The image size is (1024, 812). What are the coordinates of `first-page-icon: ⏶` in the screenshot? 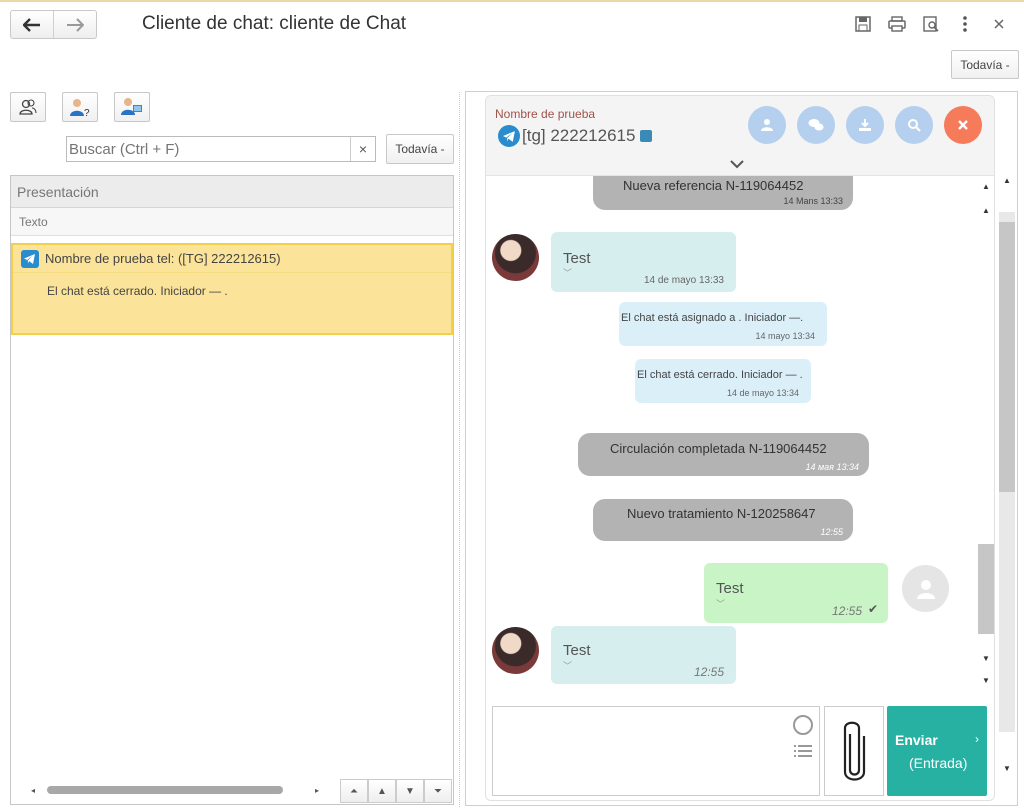 It's located at (354, 791).